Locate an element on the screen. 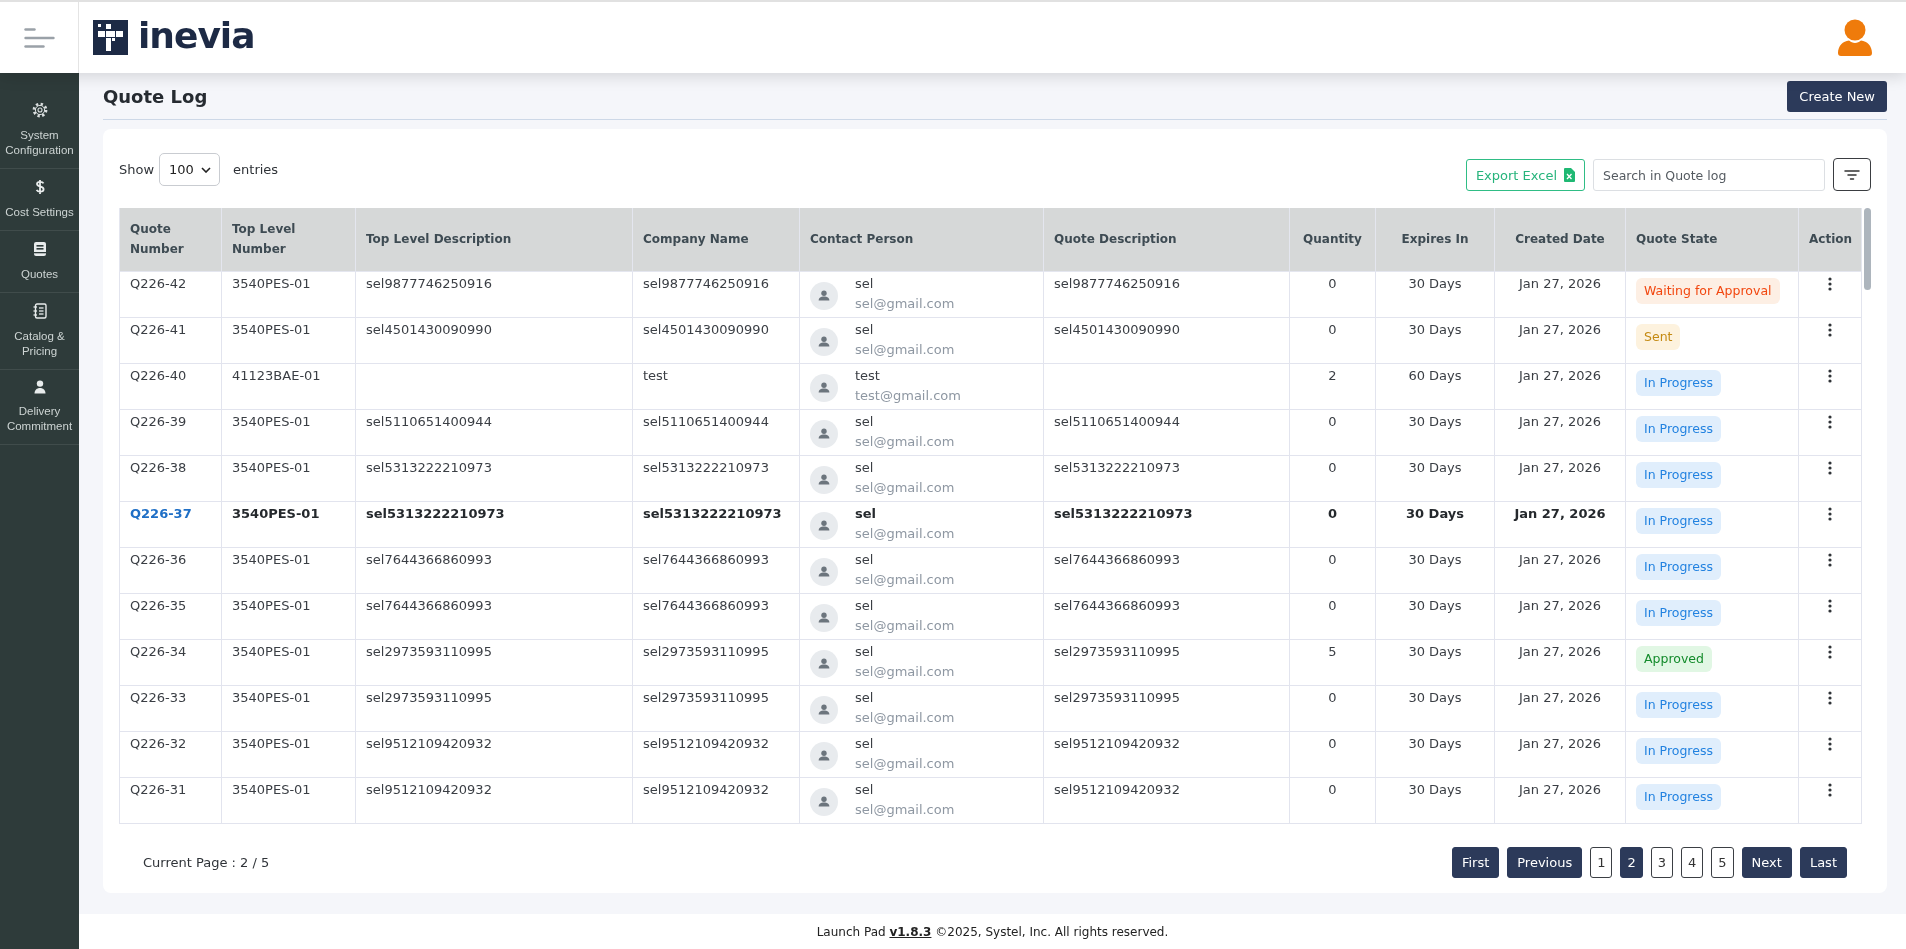 This screenshot has height=949, width=1906. menu-icon is located at coordinates (39, 37).